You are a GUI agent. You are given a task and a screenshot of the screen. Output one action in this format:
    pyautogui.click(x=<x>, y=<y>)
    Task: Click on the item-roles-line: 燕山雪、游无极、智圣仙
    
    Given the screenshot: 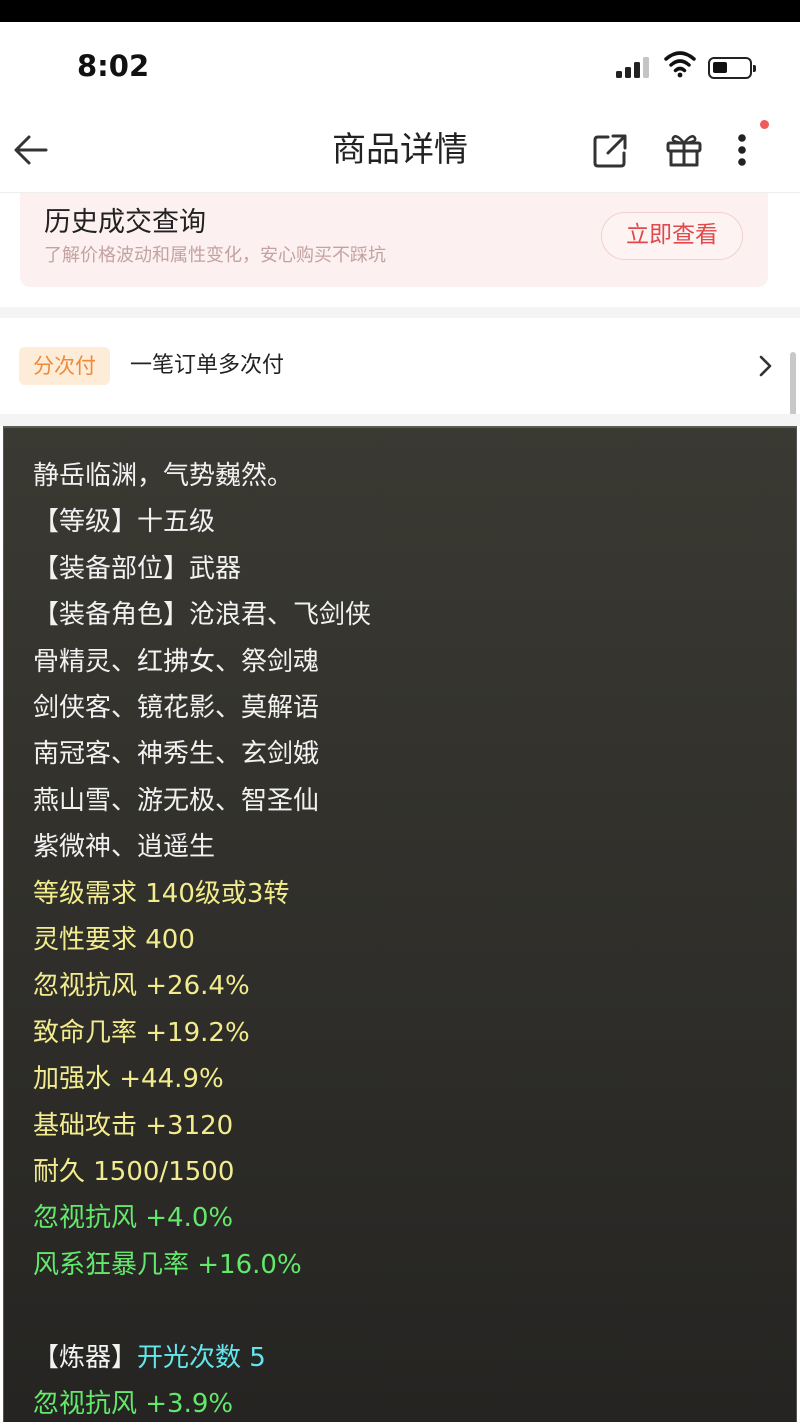 What is the action you would take?
    pyautogui.click(x=176, y=801)
    